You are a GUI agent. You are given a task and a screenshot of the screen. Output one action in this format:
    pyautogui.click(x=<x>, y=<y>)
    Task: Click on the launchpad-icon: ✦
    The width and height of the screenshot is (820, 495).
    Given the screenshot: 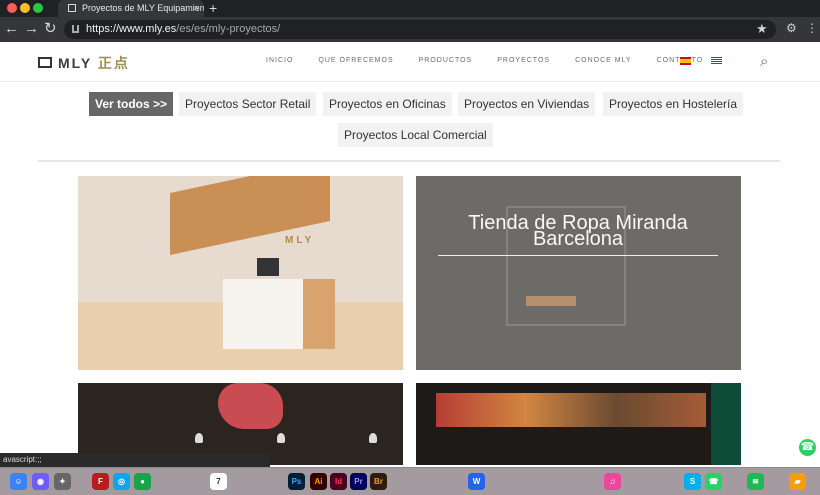 What is the action you would take?
    pyautogui.click(x=62, y=481)
    